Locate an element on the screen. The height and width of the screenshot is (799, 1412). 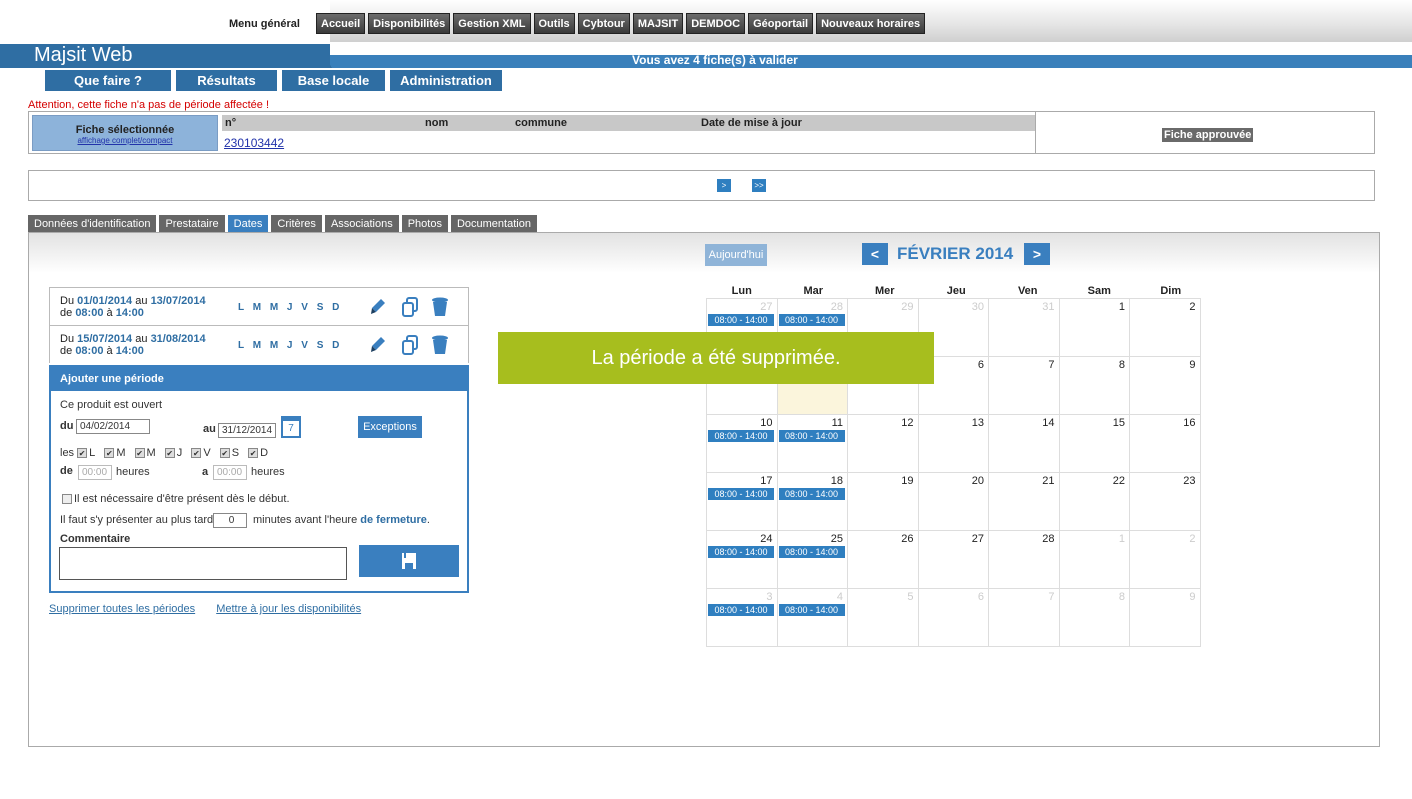
calendar-day: 6 is located at coordinates (953, 617).